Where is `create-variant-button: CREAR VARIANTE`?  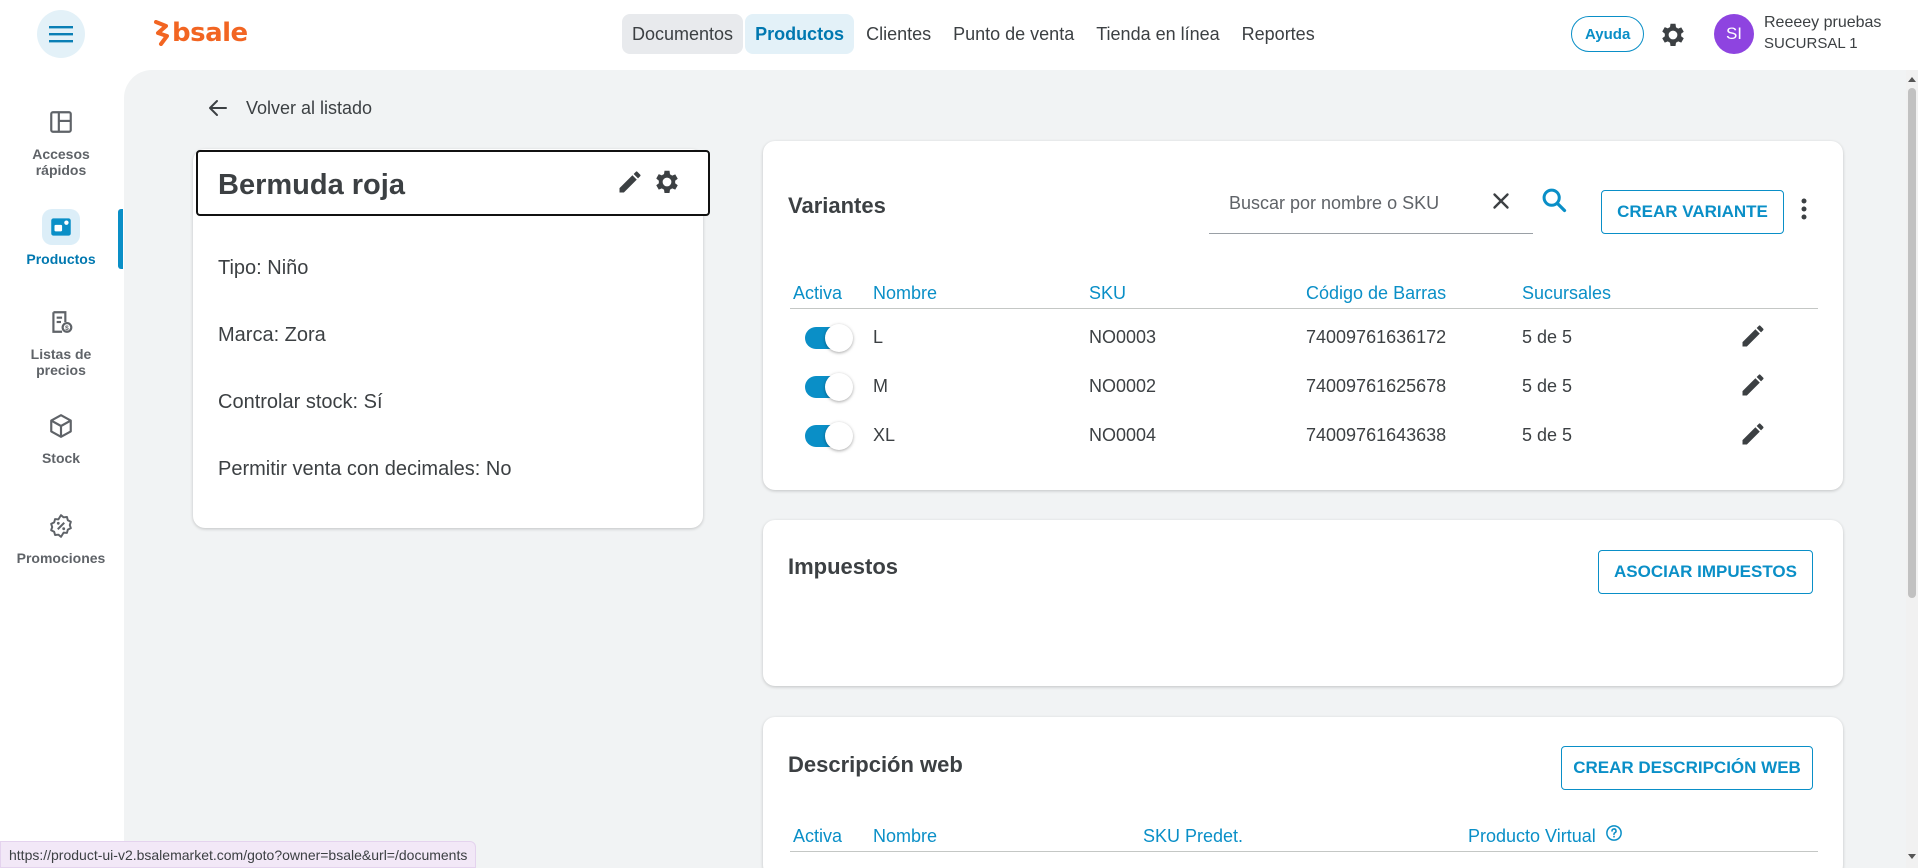
create-variant-button: CREAR VARIANTE is located at coordinates (1692, 212).